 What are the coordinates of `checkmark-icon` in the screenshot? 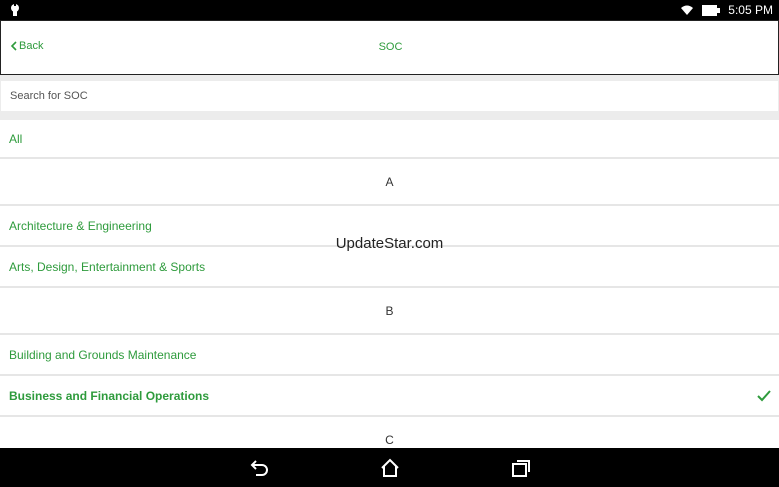 It's located at (764, 395).